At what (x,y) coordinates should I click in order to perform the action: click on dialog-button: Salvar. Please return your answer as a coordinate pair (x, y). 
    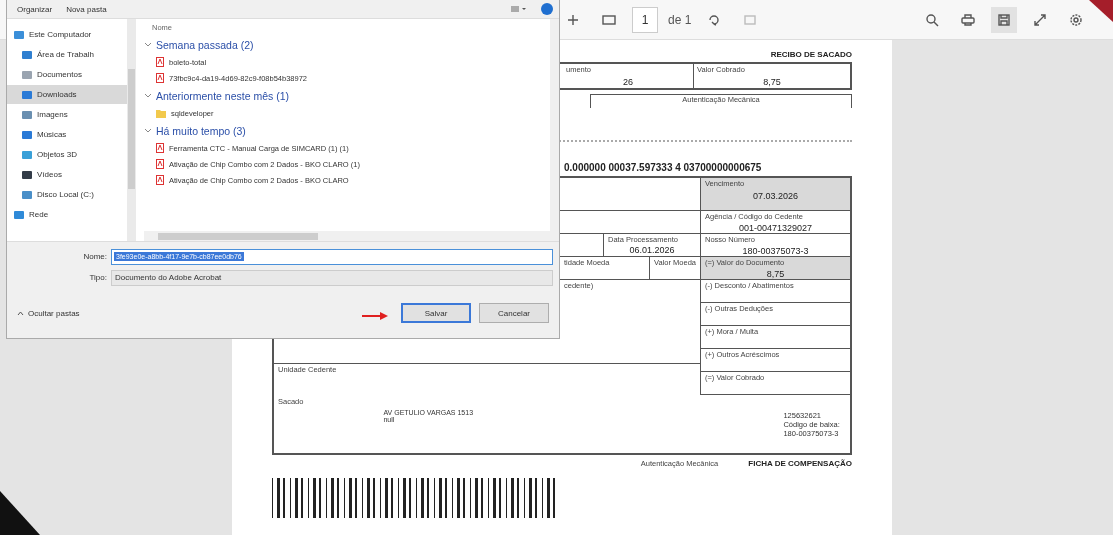
    Looking at the image, I should click on (436, 313).